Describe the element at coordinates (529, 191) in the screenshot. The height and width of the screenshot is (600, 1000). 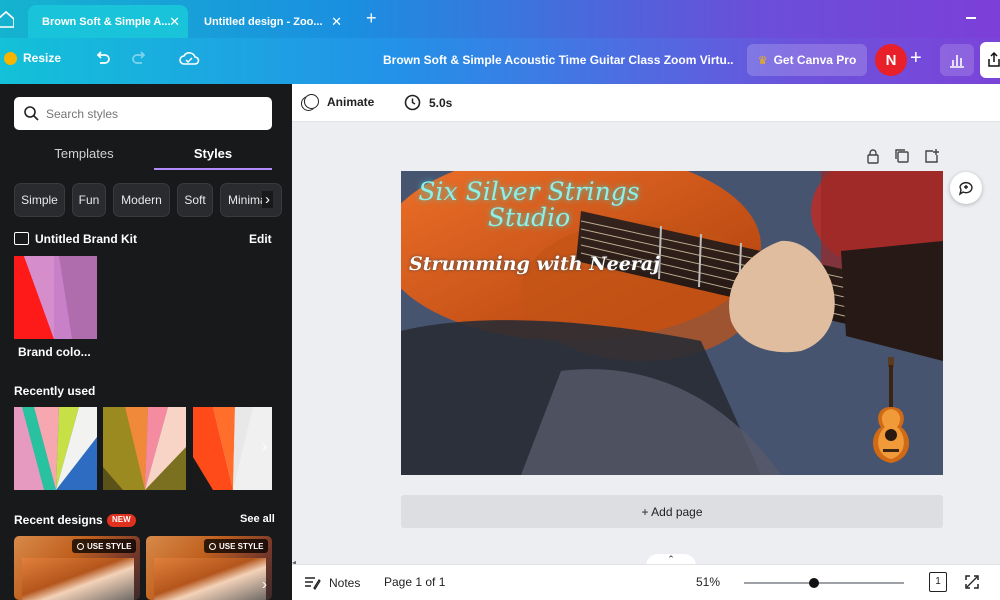
I see `design-title-line-1: Six Silver Strings` at that location.